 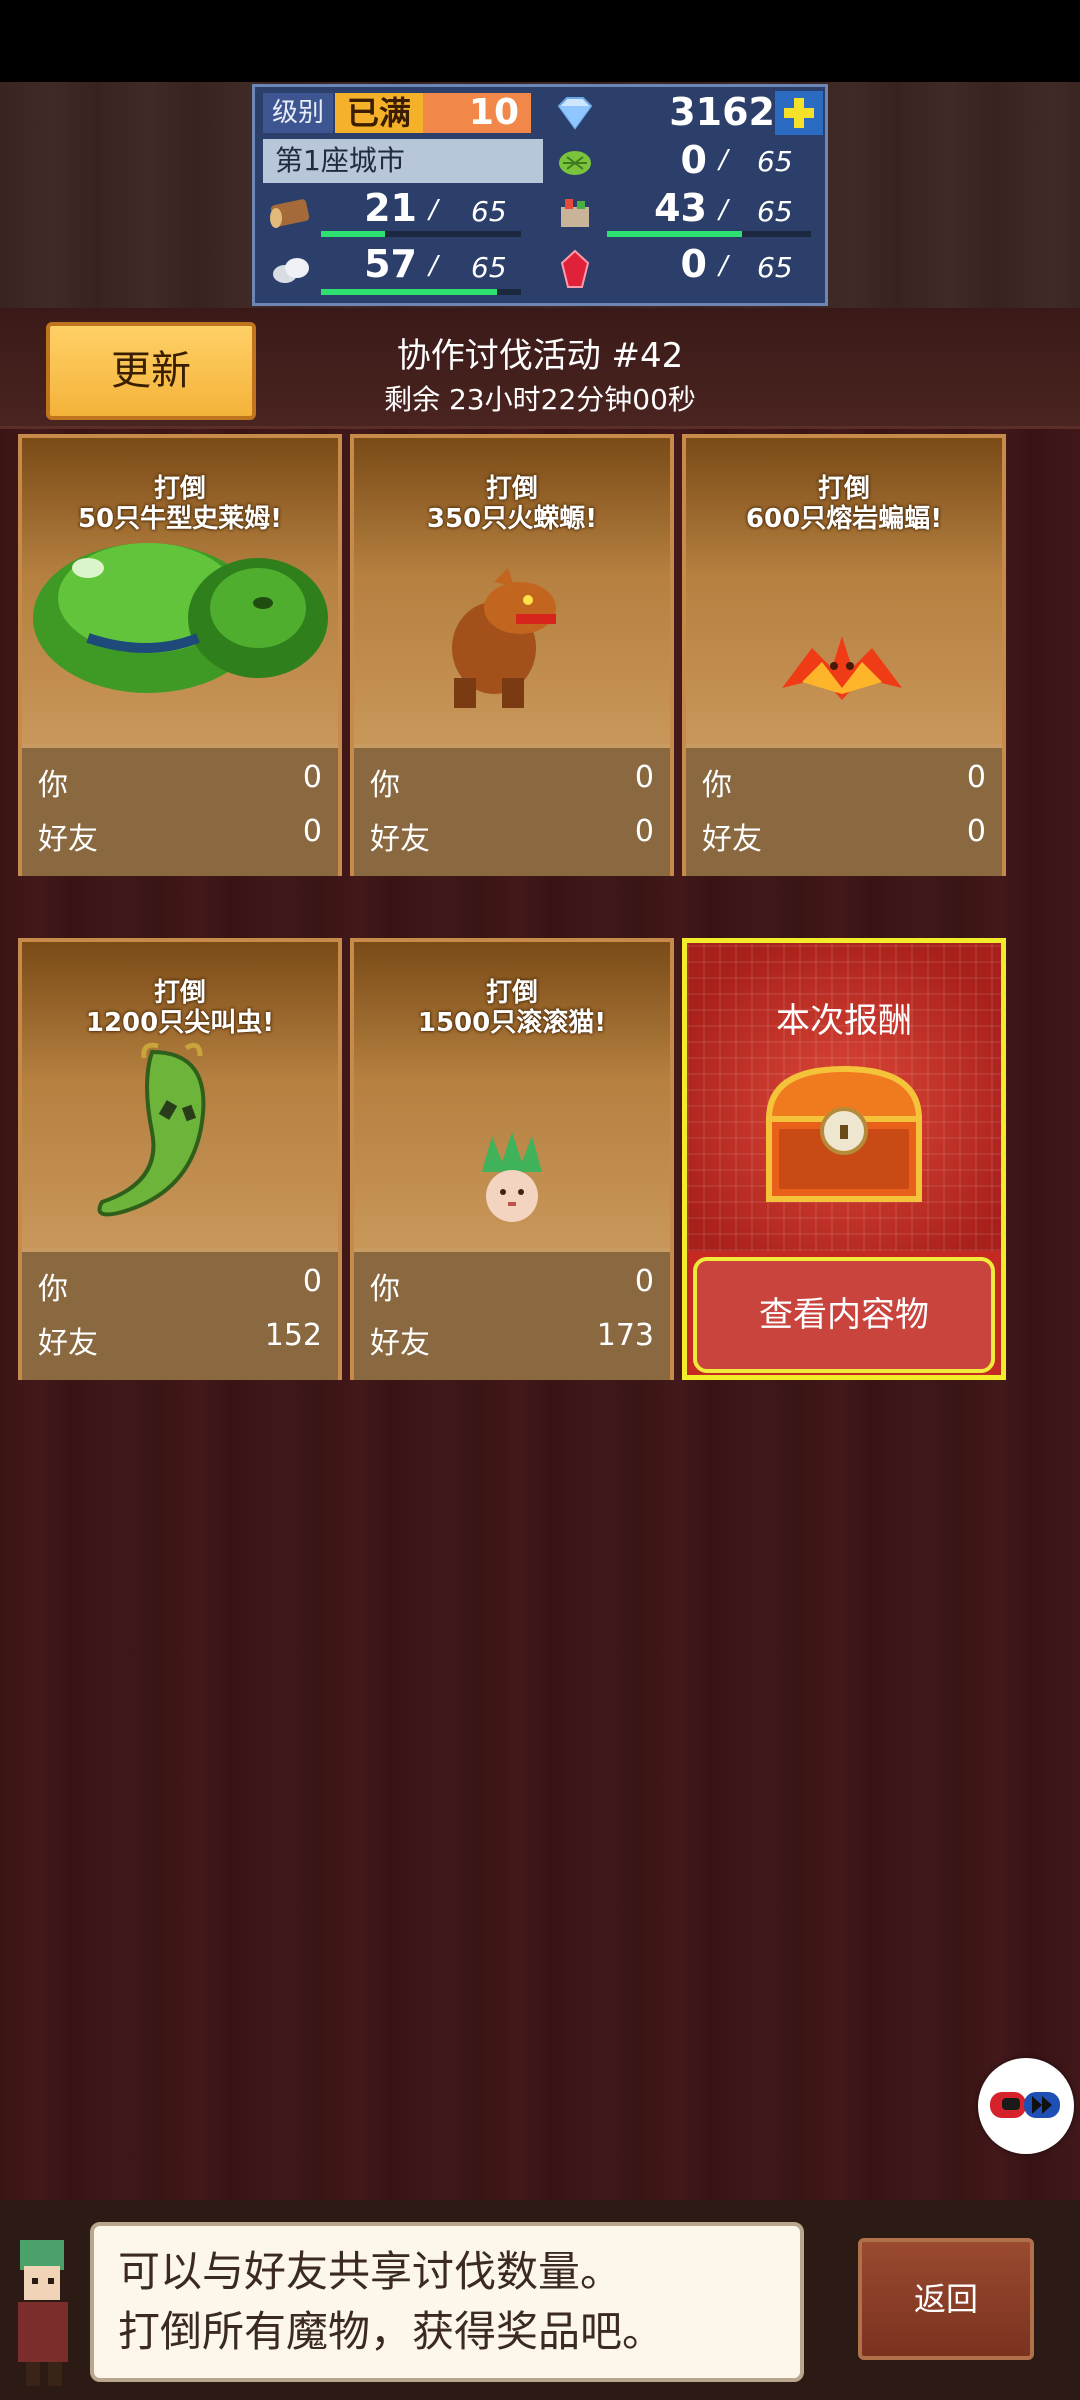 What do you see at coordinates (715, 213) in the screenshot?
I see `resource-food: 43 / 65` at bounding box center [715, 213].